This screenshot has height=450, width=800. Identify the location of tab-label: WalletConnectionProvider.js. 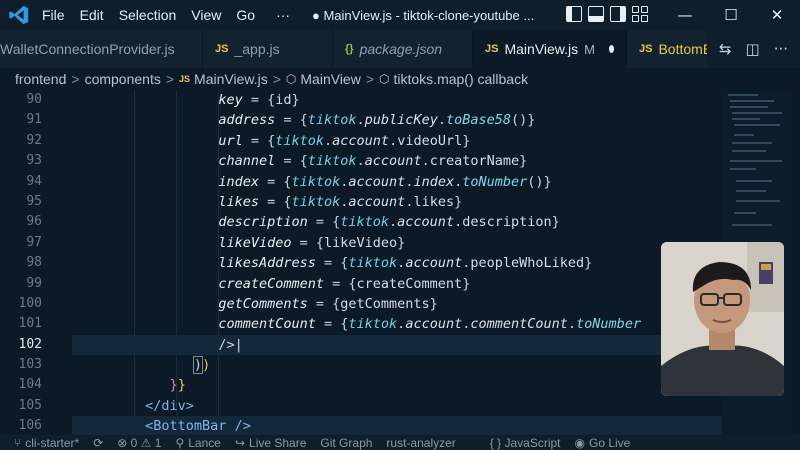
(87, 49).